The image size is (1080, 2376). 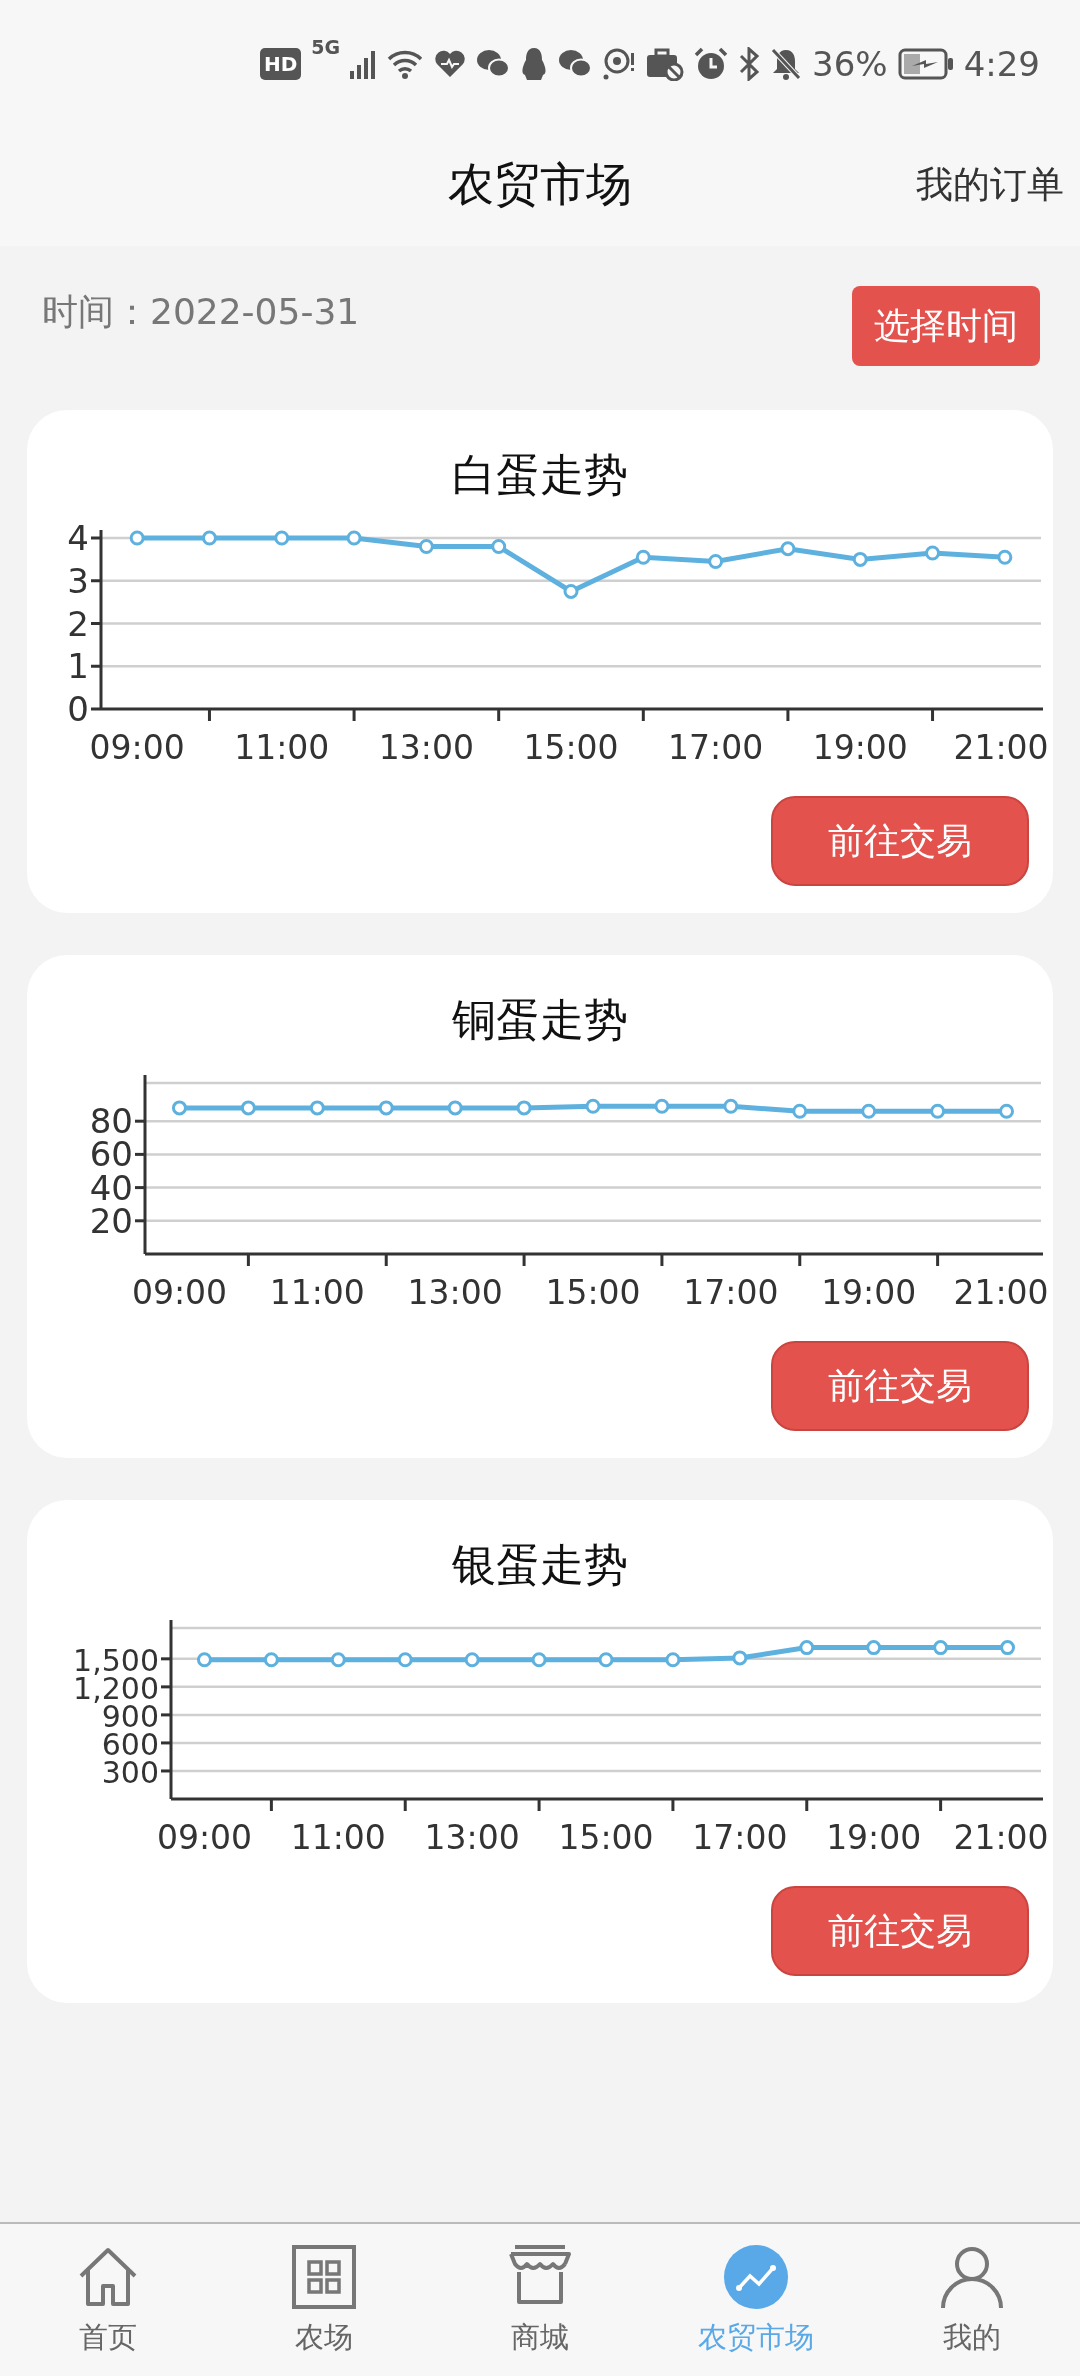 I want to click on clock-time: 4:29, so click(x=1001, y=64).